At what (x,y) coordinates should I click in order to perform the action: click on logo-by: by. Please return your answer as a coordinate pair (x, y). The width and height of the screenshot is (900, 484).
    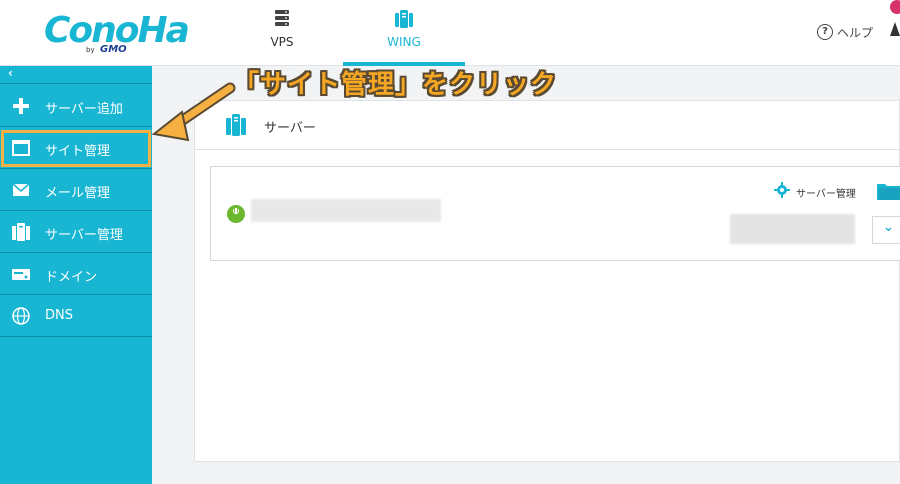
    Looking at the image, I should click on (90, 50).